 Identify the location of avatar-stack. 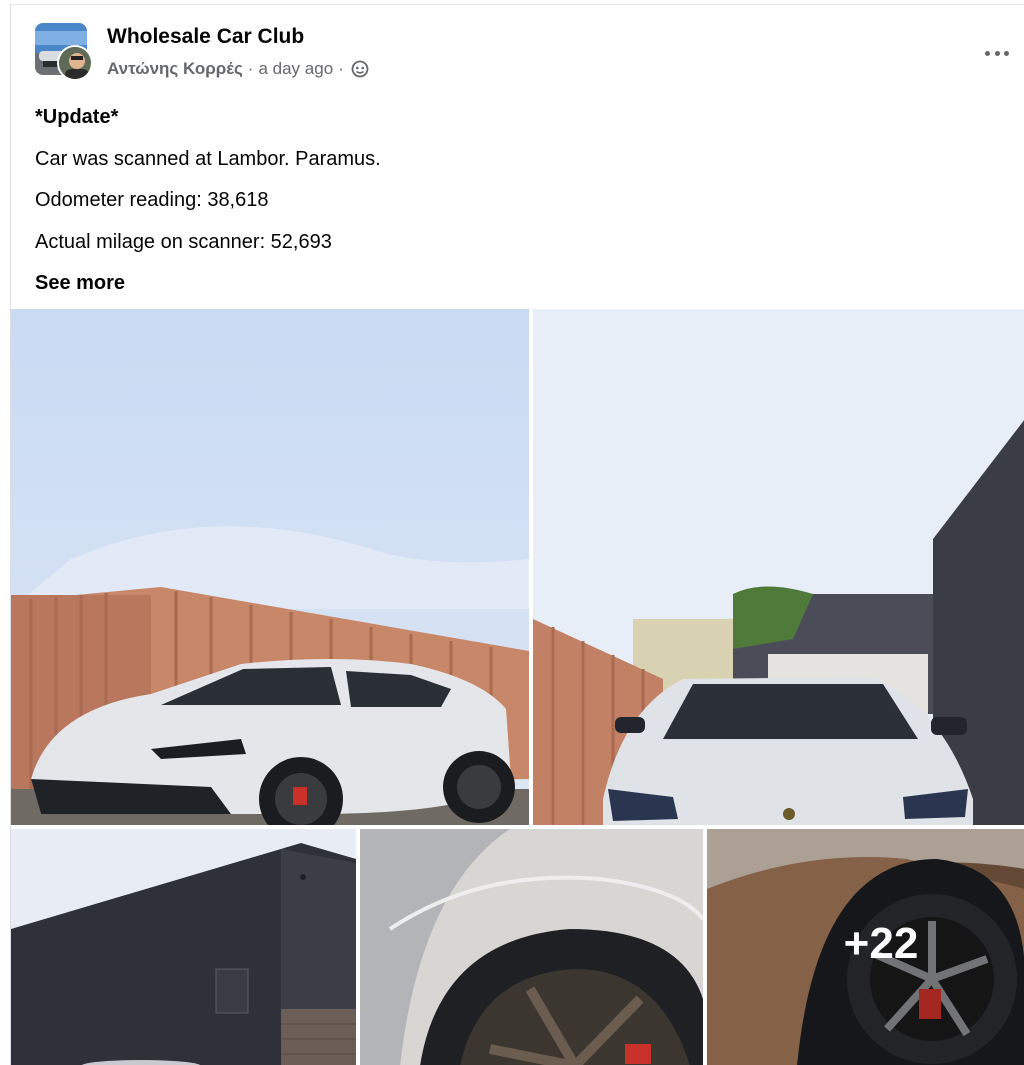
(65, 53).